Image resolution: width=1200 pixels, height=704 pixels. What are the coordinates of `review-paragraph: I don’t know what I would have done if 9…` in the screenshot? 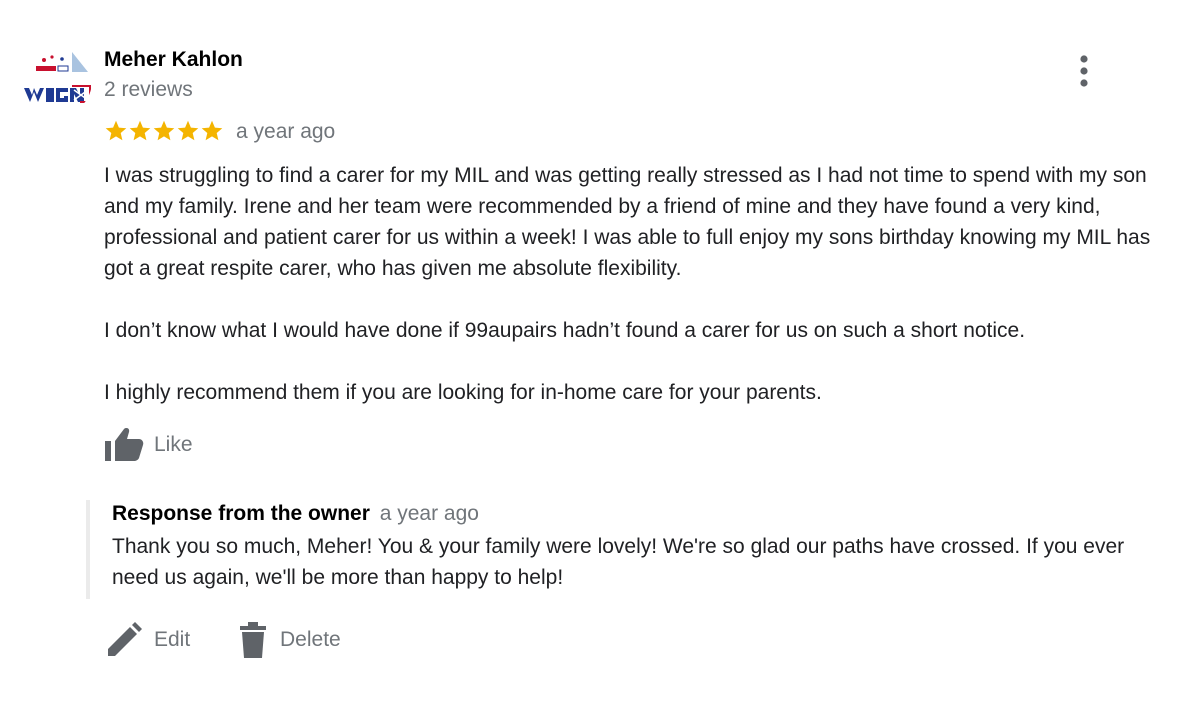 It's located at (565, 330).